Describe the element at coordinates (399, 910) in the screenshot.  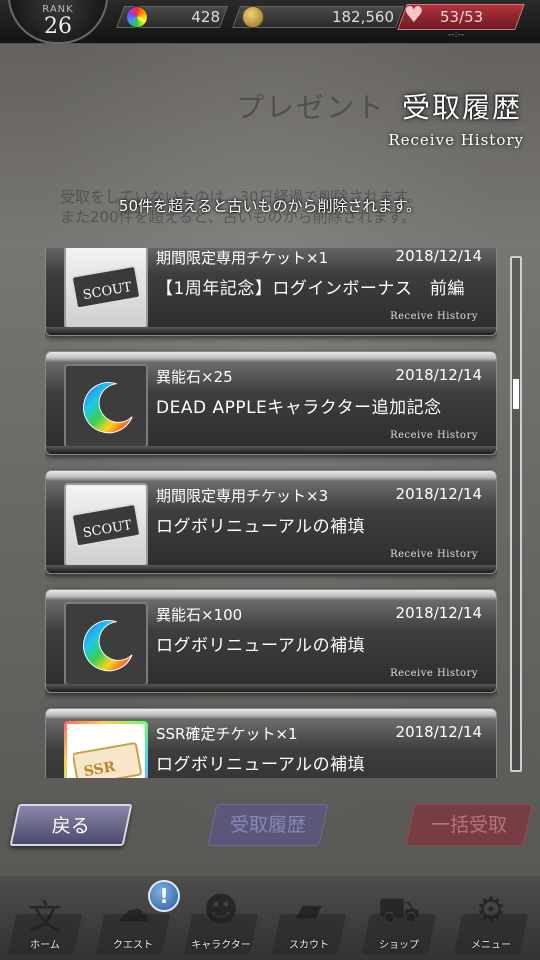
I see `shop-cart-icon: ⛟` at that location.